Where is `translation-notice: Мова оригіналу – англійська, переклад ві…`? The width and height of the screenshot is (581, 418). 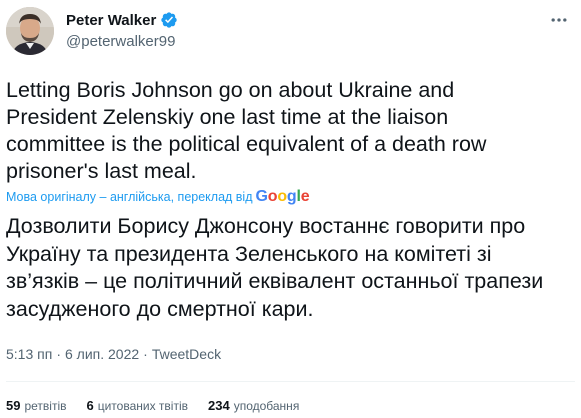
translation-notice: Мова оригіналу – англійська, переклад ві… is located at coordinates (158, 197).